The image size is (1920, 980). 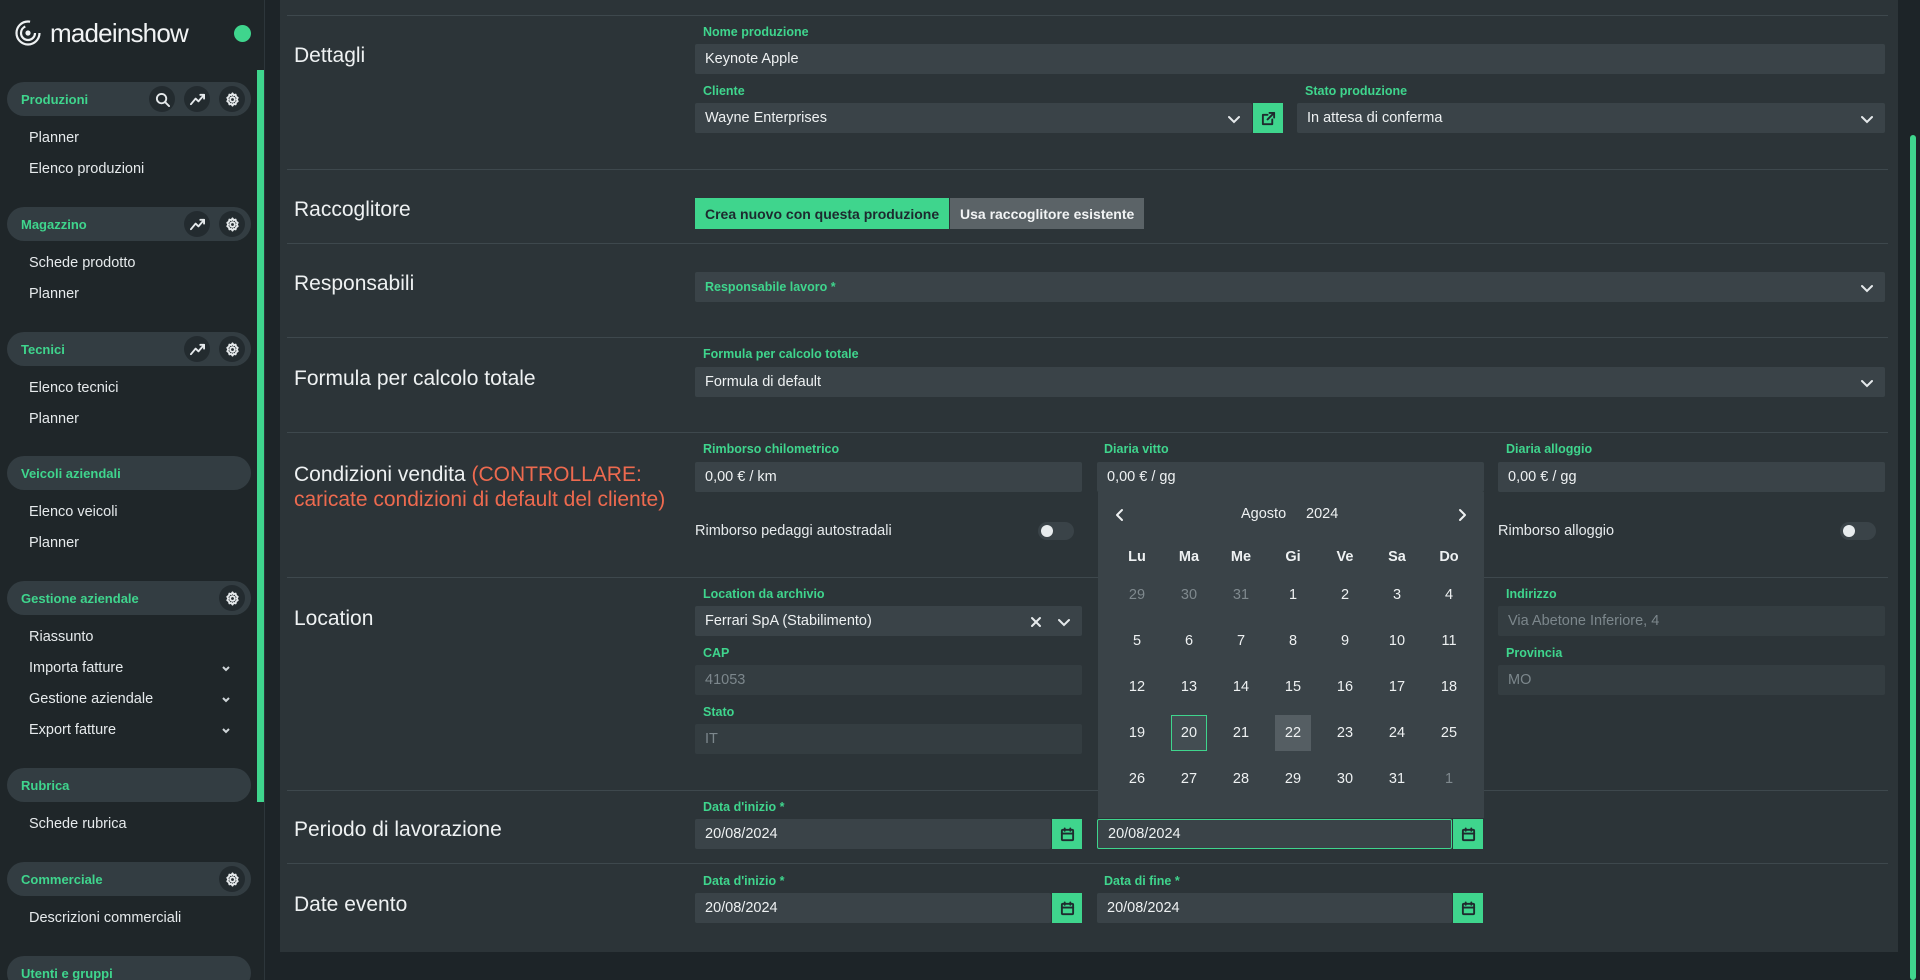 I want to click on sidebar-section-header: Gestione aziendale, so click(x=129, y=598).